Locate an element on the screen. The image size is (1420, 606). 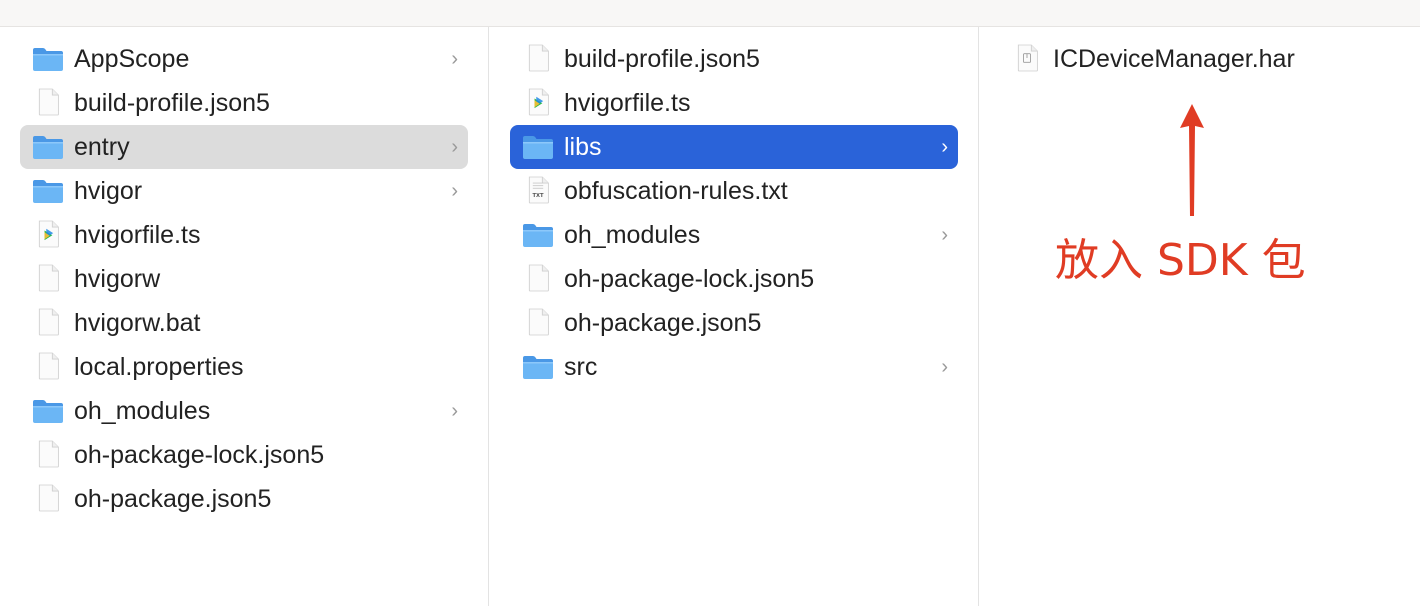
list-item-obfuscation-rules-txt: TXT obfuscation-rules.txt is located at coordinates (734, 191).